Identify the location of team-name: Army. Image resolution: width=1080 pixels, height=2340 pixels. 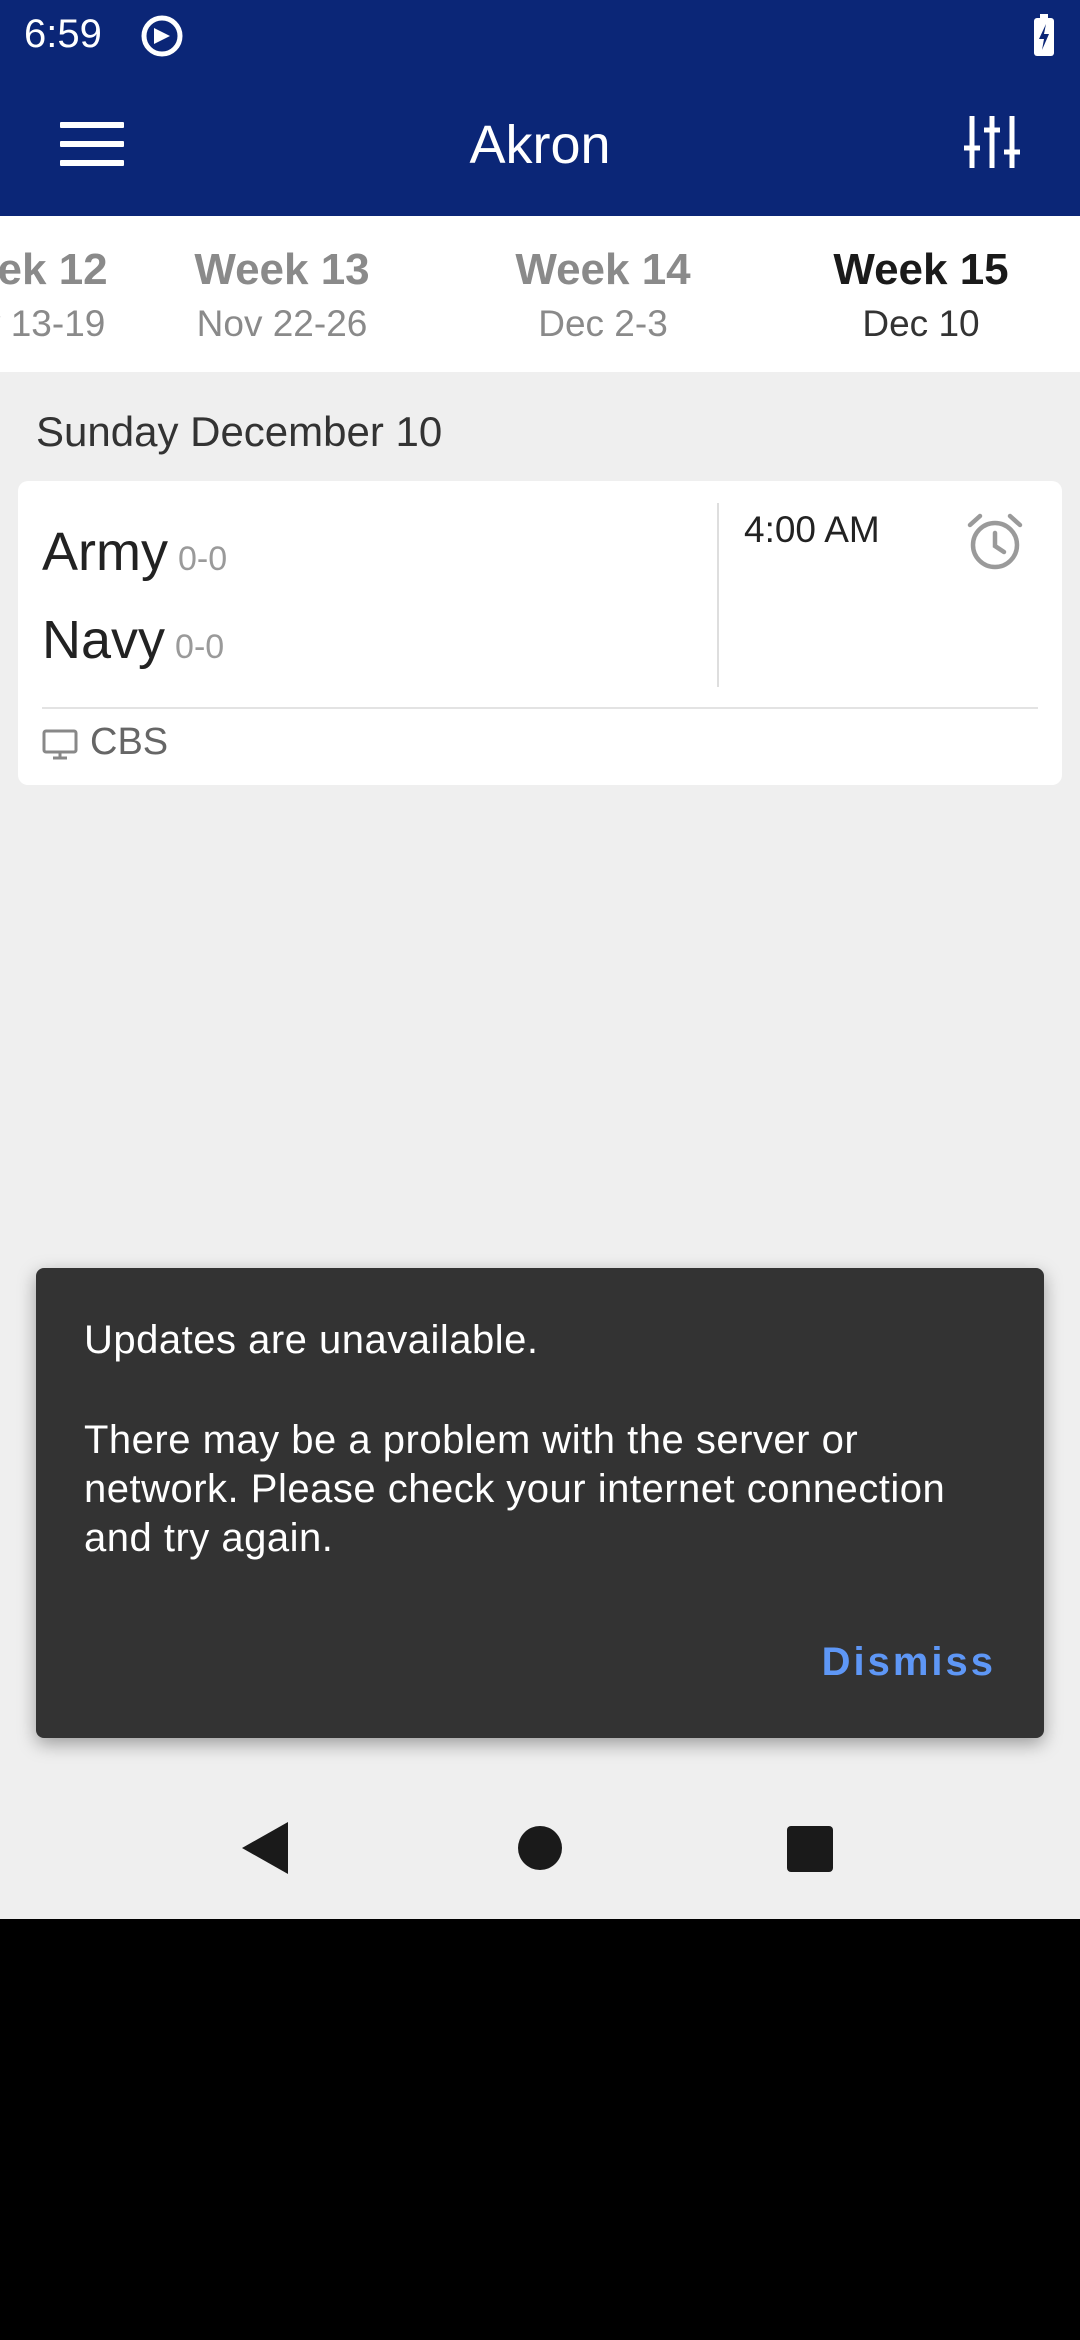
(105, 552).